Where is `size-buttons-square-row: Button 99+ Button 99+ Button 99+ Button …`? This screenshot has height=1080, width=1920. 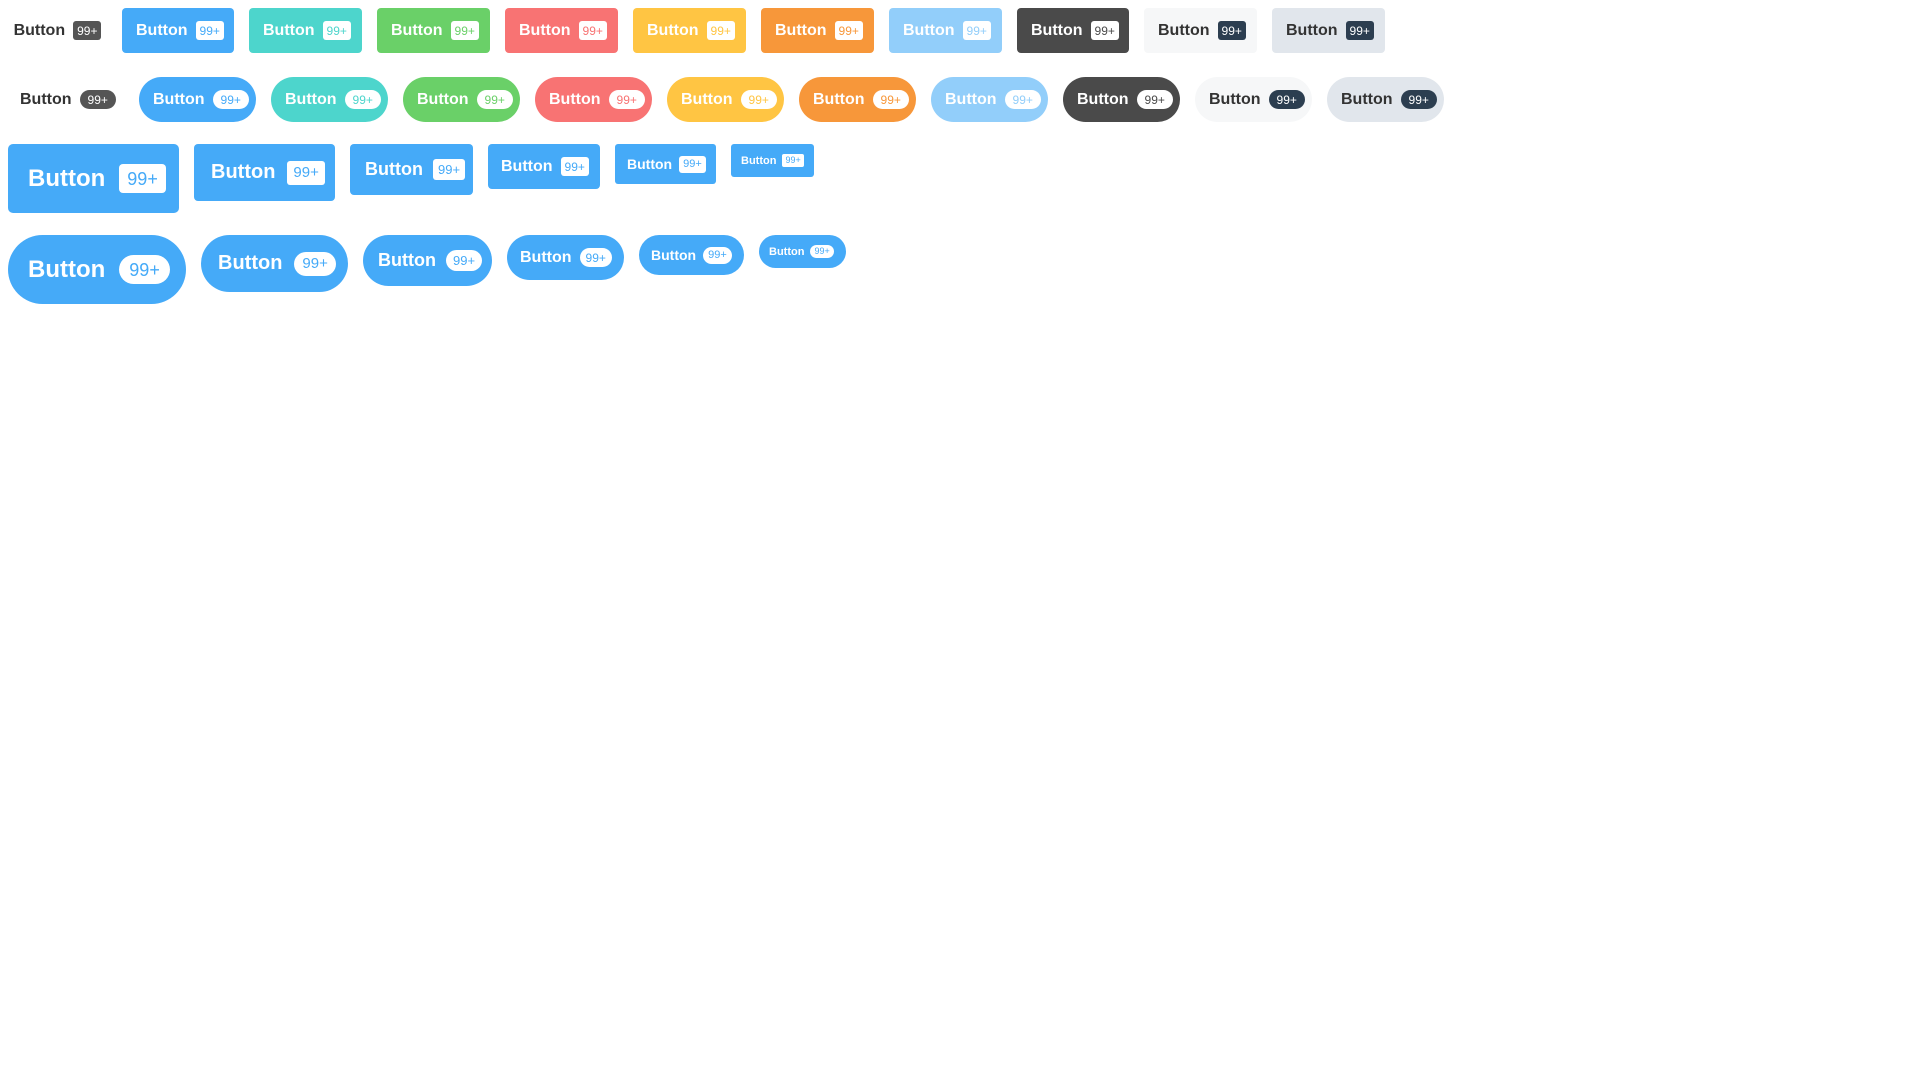 size-buttons-square-row: Button 99+ Button 99+ Button 99+ Button … is located at coordinates (411, 178).